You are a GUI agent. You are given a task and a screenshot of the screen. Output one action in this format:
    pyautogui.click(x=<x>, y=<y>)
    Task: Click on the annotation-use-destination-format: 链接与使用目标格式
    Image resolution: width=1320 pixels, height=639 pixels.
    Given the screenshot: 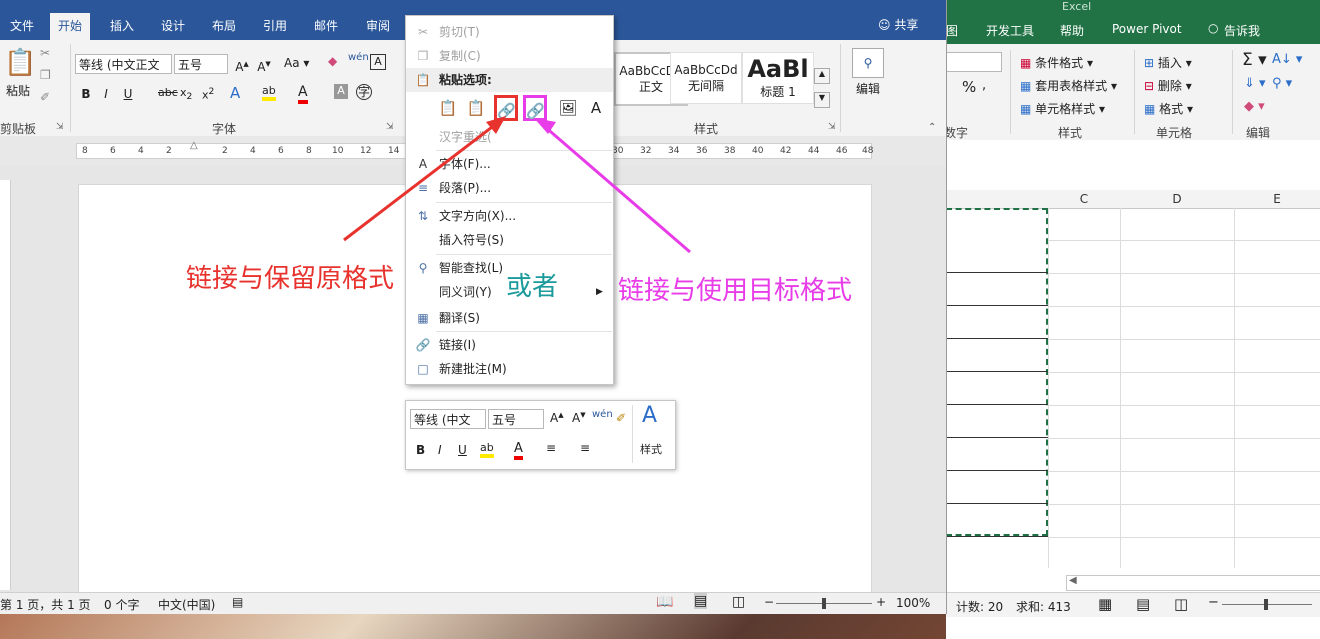 What is the action you would take?
    pyautogui.click(x=735, y=291)
    